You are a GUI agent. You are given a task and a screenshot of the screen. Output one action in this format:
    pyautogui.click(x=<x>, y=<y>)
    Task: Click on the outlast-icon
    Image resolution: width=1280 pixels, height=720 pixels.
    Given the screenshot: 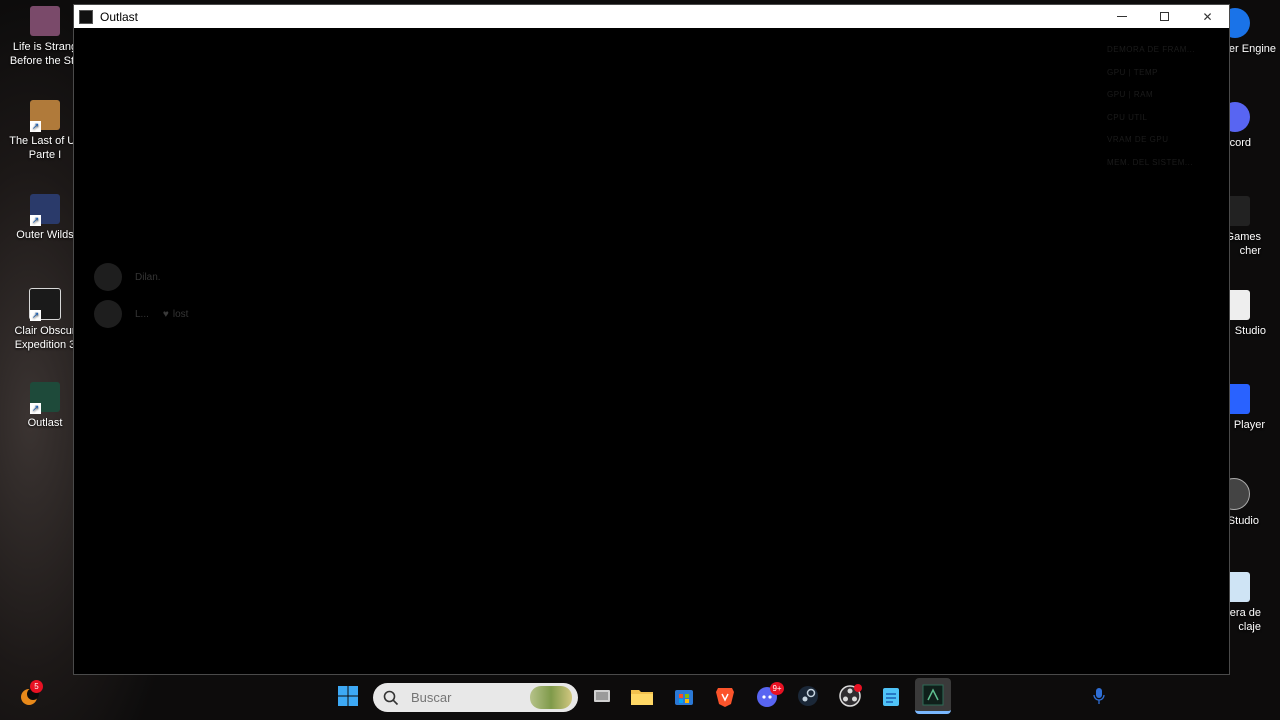 What is the action you would take?
    pyautogui.click(x=933, y=694)
    